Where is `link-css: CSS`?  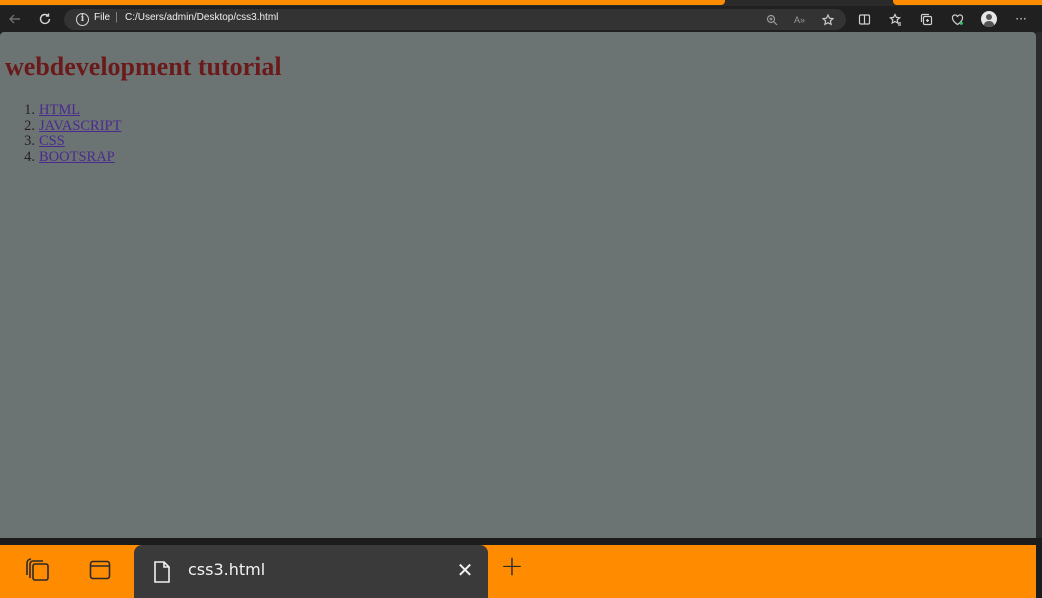
link-css: CSS is located at coordinates (52, 141).